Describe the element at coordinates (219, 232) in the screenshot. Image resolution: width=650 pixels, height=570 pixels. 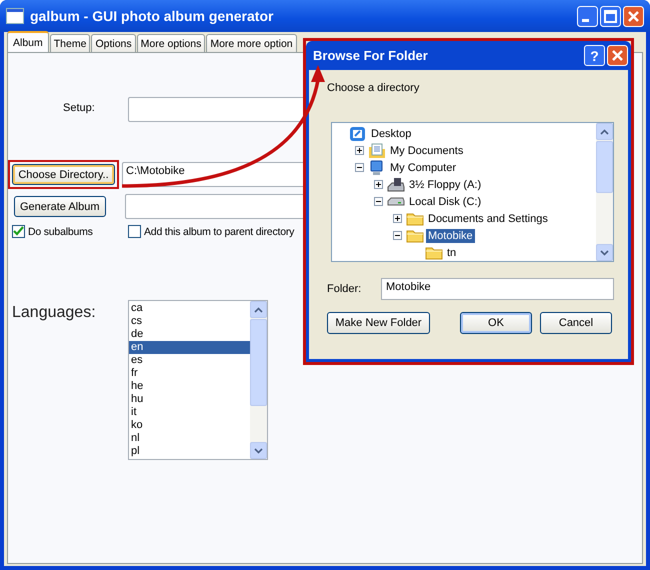
I see `checkbox-label: Add this album to parent directory` at that location.